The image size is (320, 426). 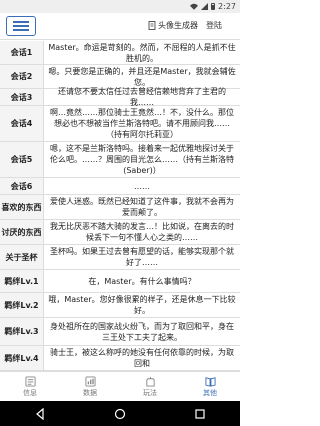 I want to click on data-icon, so click(x=90, y=381).